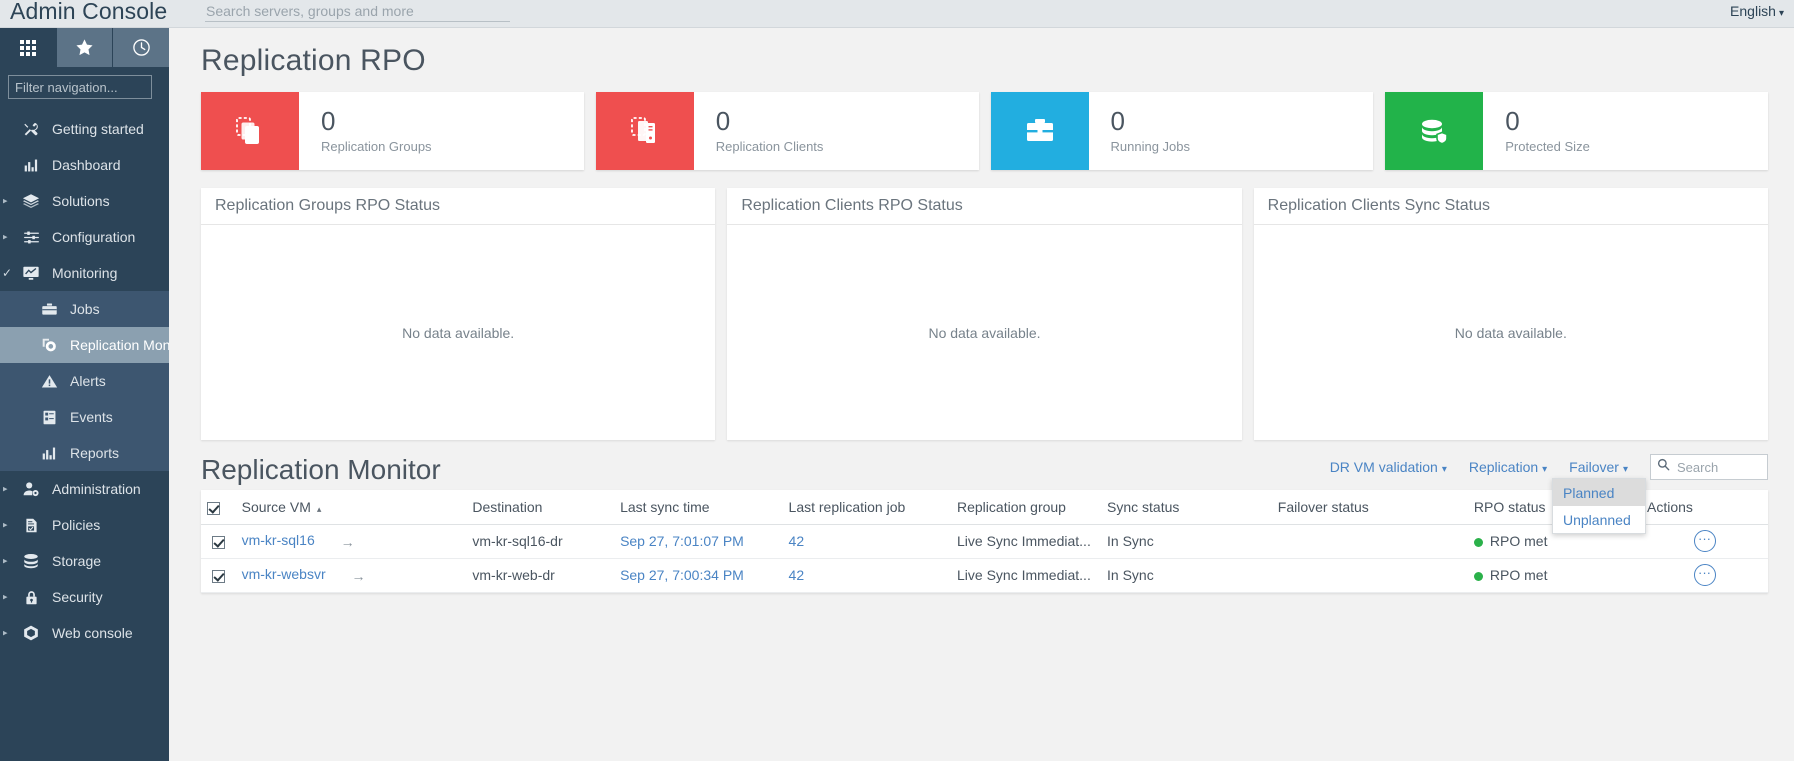  I want to click on sidebar-item-monitoring: ✓ Monitoring, so click(84, 273).